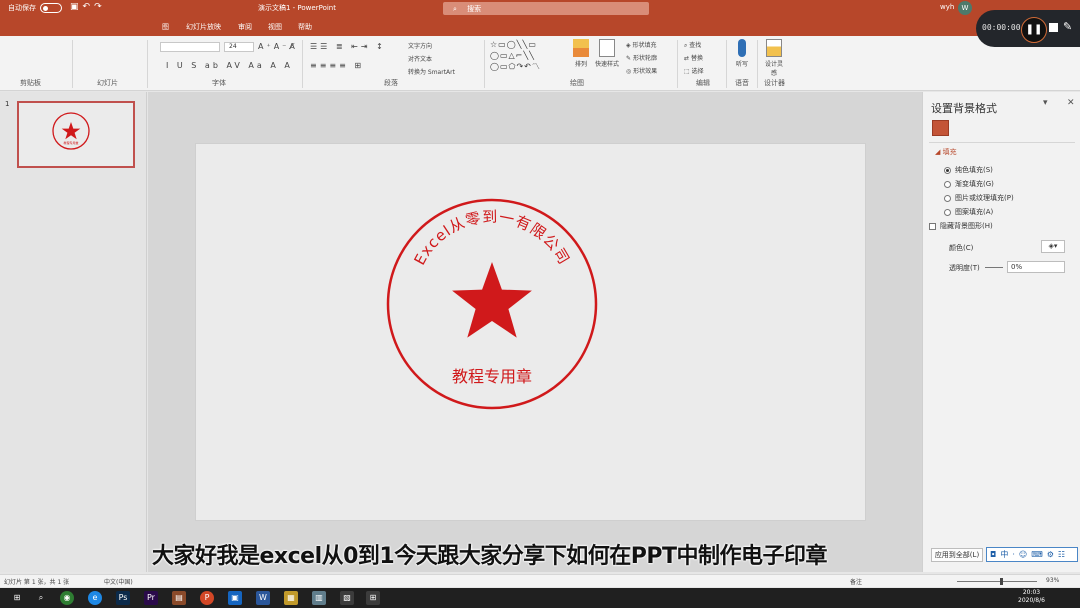 Image resolution: width=1080 pixels, height=608 pixels. What do you see at coordinates (278, 46) in the screenshot?
I see `font-size-buttons: A⁺A⁻A̸` at bounding box center [278, 46].